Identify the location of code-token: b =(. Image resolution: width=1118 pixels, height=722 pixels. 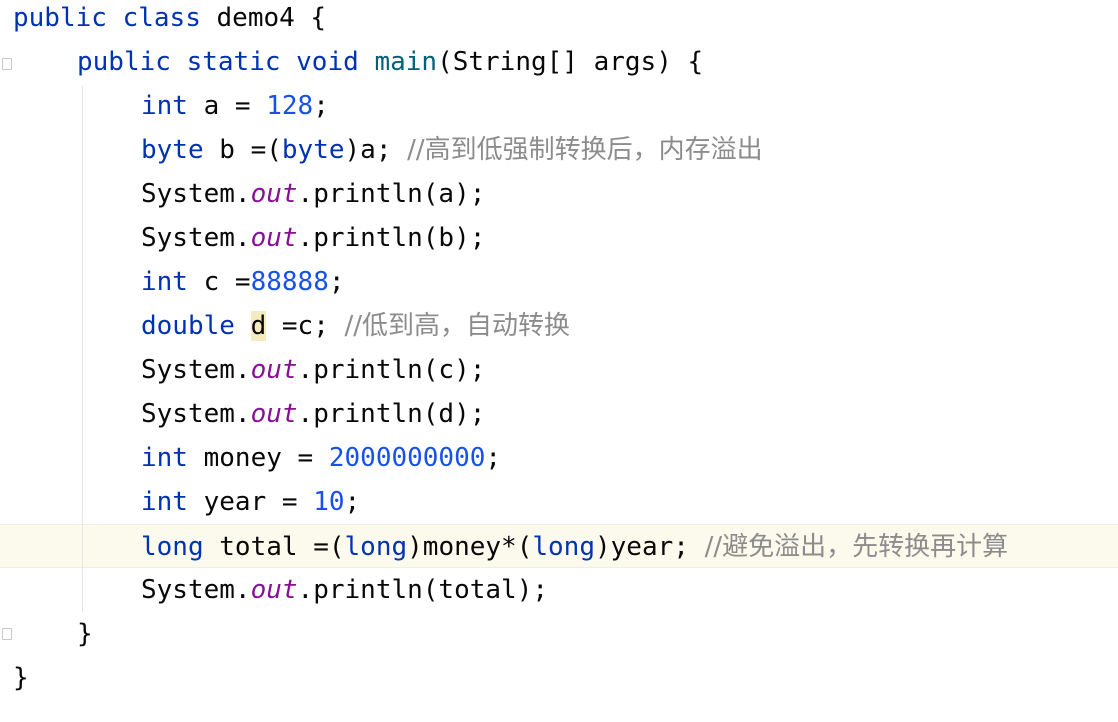
(242, 150).